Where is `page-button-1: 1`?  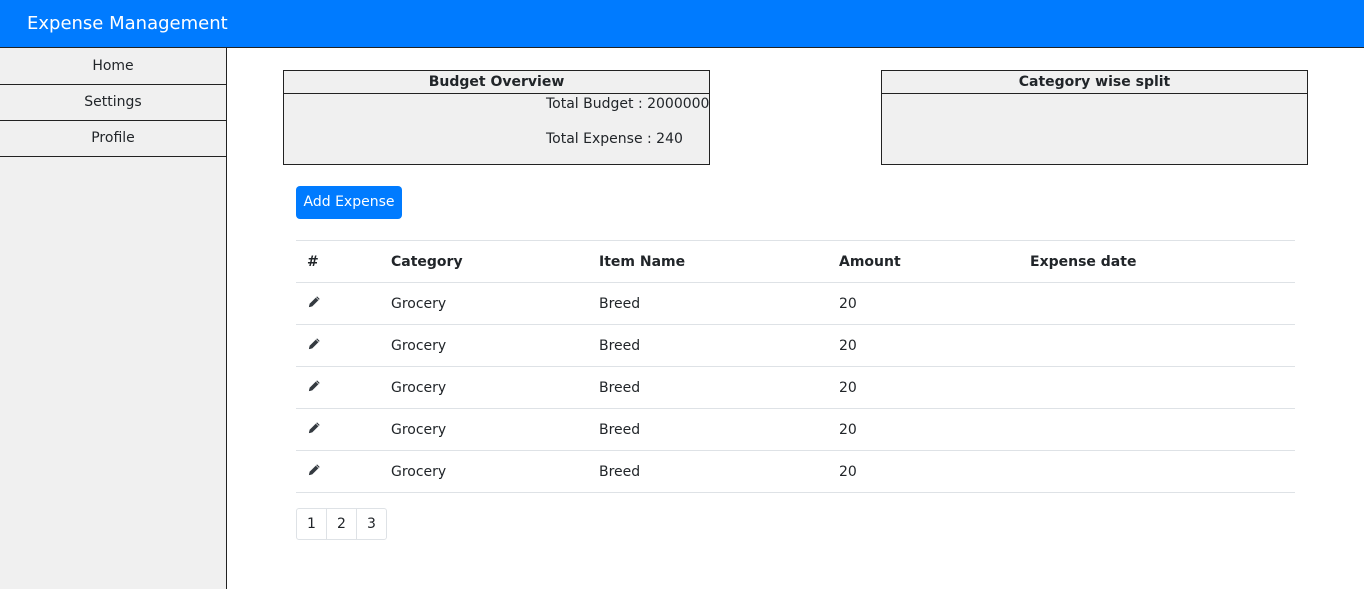
page-button-1: 1 is located at coordinates (311, 524).